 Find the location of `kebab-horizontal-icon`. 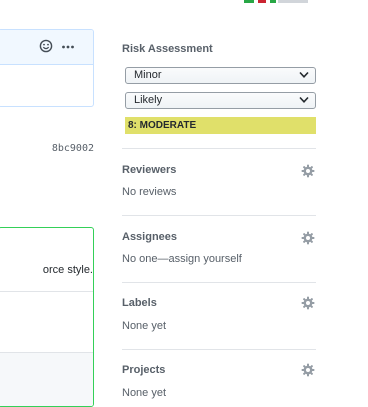

kebab-horizontal-icon is located at coordinates (68, 47).